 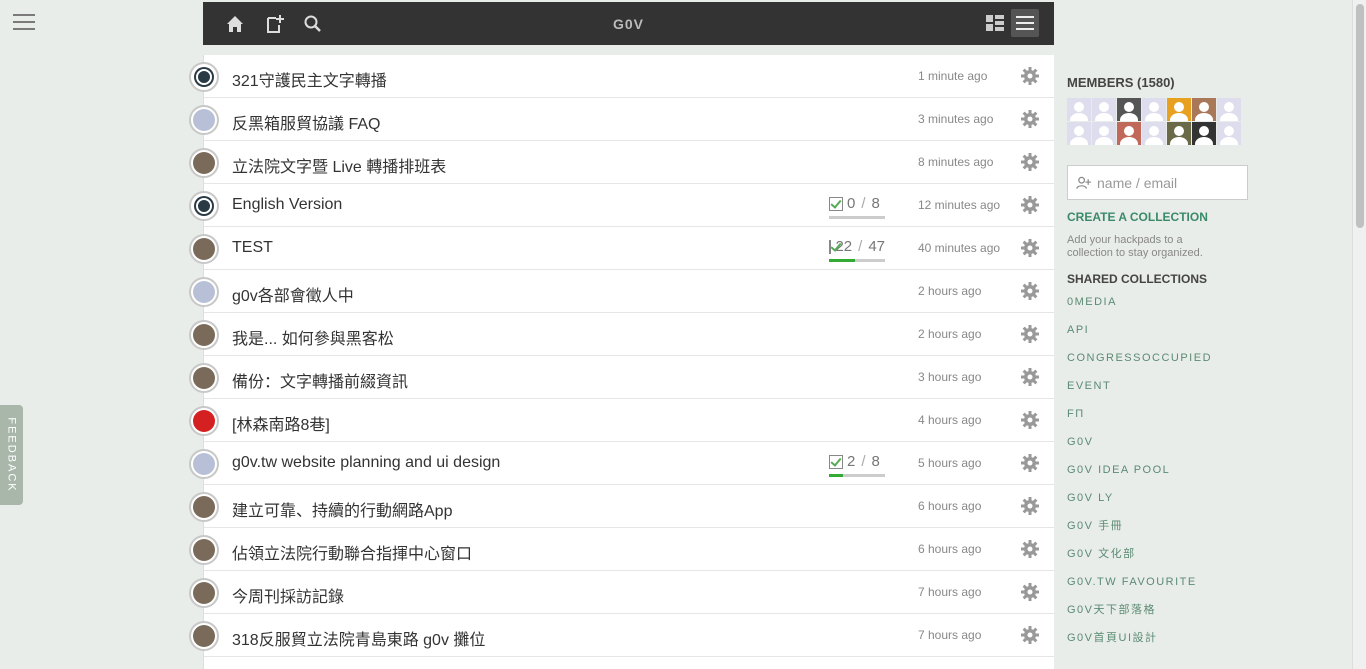 I want to click on pad-timestamp: 40 minutes ago, so click(x=959, y=248).